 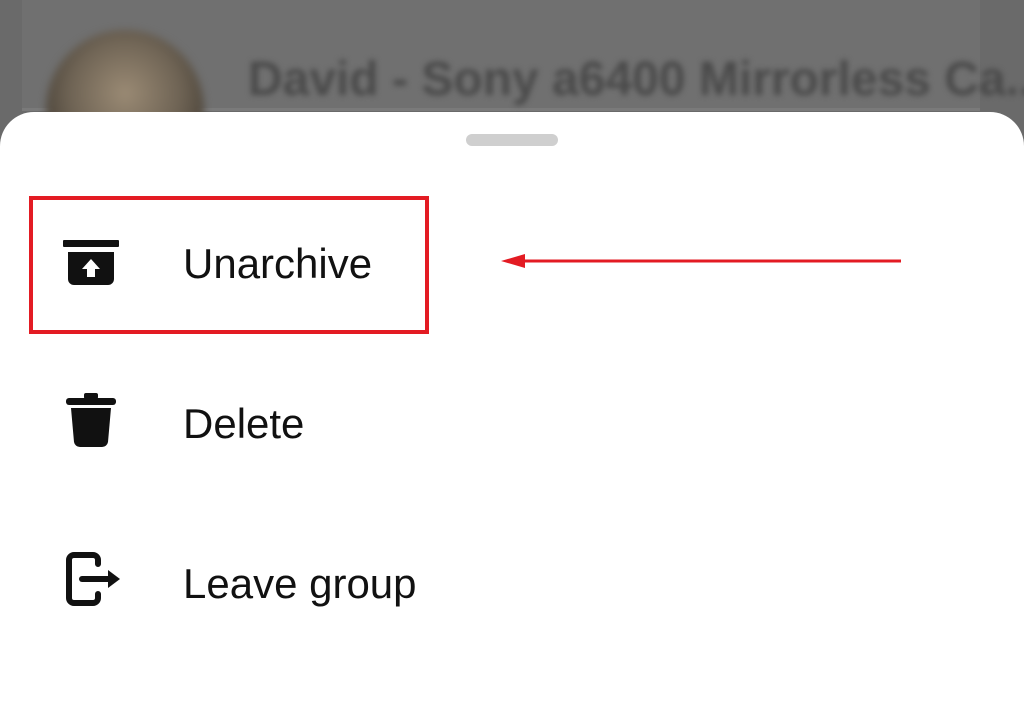 I want to click on leave-icon, so click(x=93, y=581).